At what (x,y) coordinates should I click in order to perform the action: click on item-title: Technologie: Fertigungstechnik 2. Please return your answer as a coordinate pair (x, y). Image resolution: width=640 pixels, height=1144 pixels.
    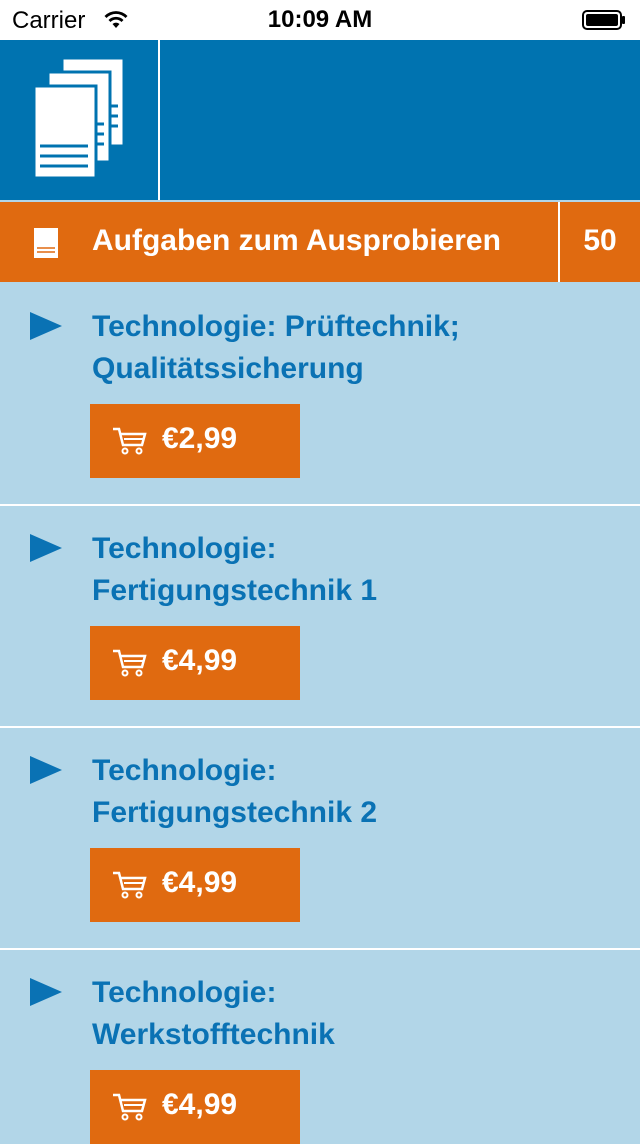
    Looking at the image, I should click on (352, 792).